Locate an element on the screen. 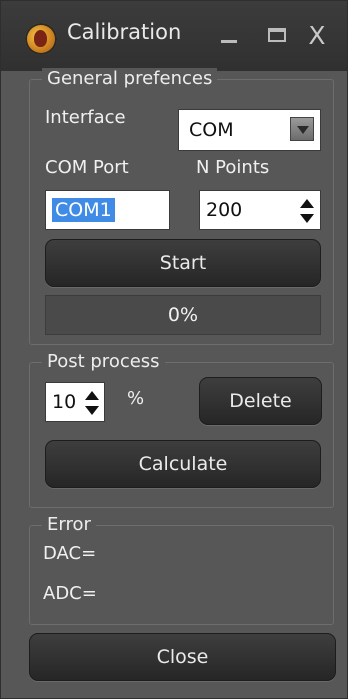 This screenshot has height=699, width=348. adc-label: ADC= is located at coordinates (70, 593).